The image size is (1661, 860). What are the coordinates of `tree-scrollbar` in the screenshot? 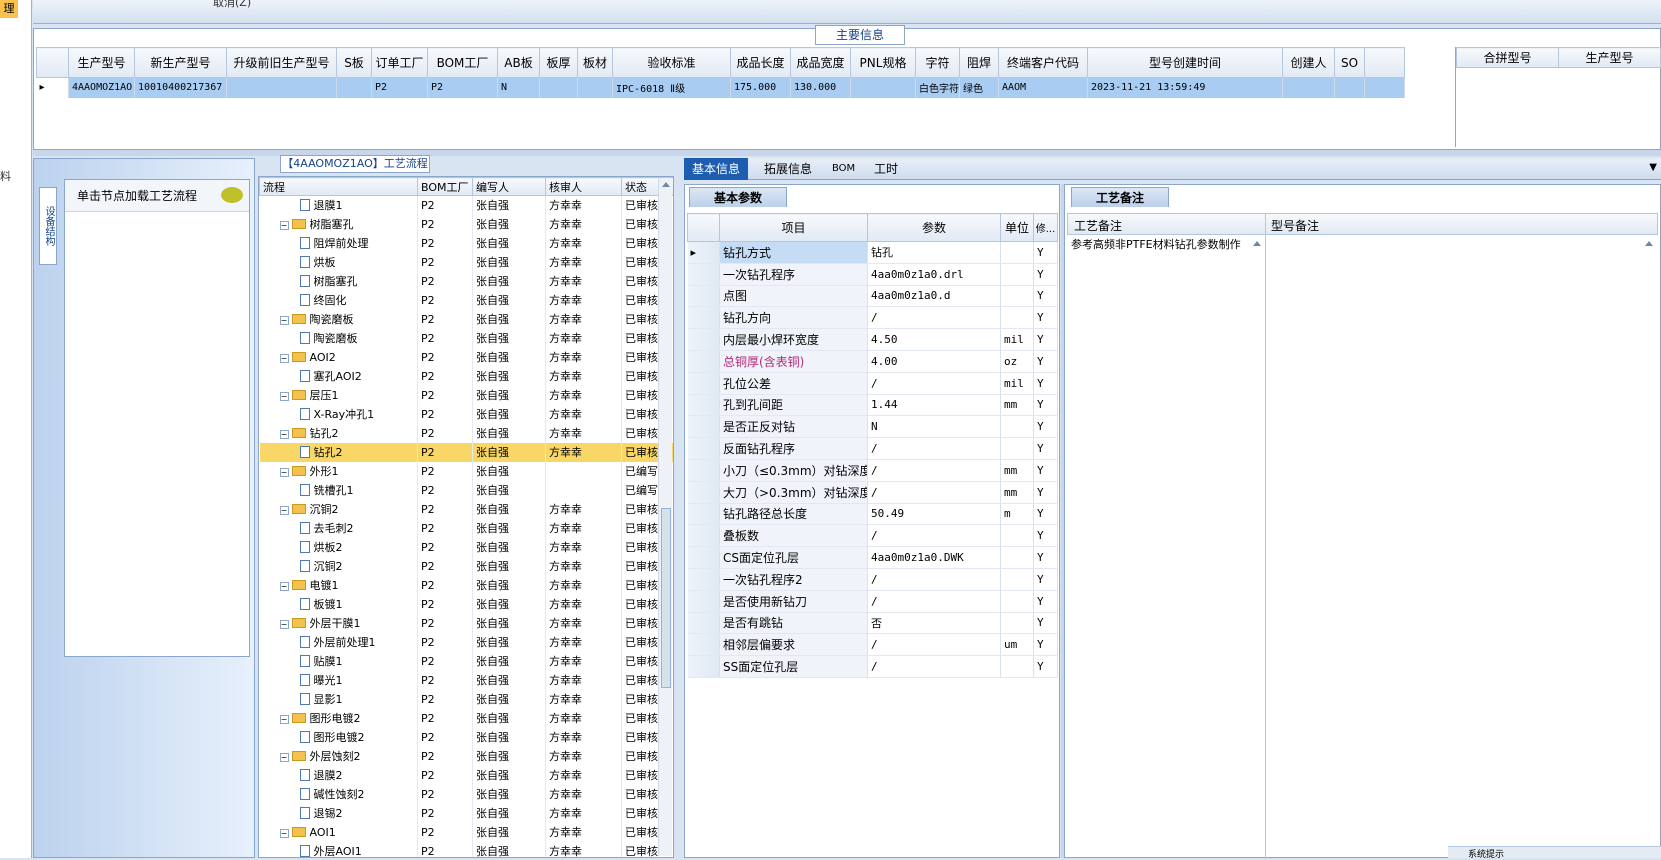 It's located at (665, 517).